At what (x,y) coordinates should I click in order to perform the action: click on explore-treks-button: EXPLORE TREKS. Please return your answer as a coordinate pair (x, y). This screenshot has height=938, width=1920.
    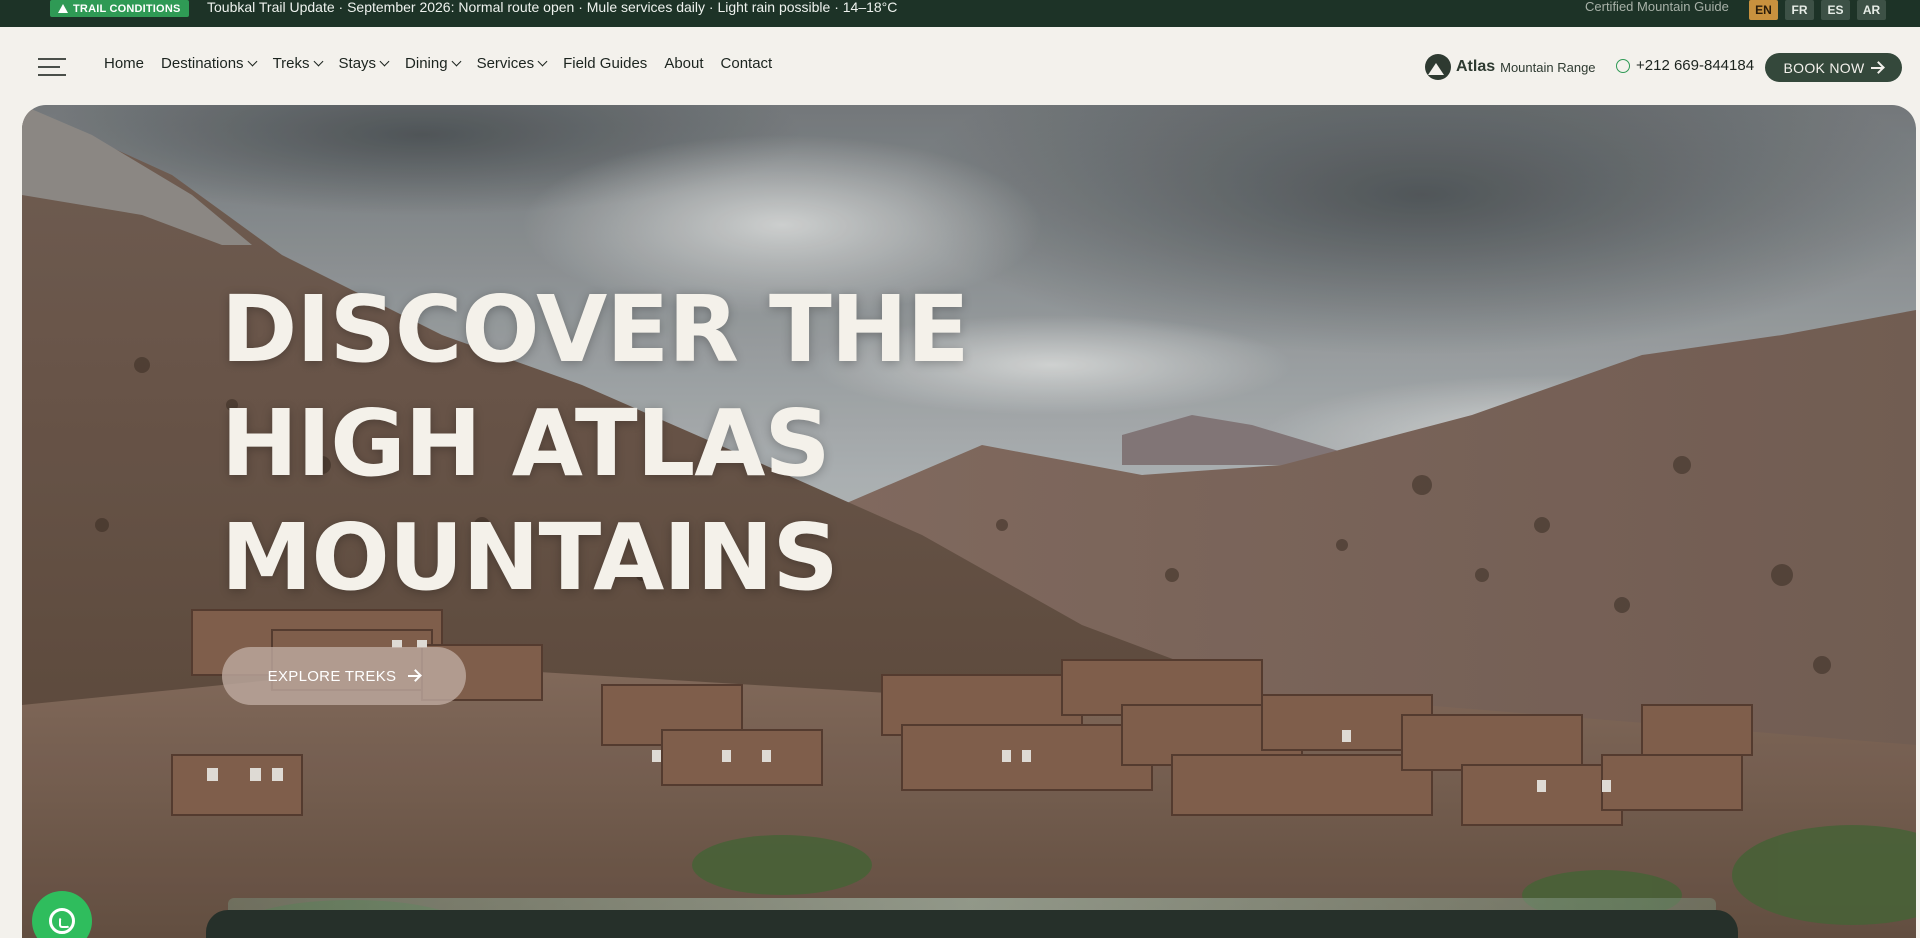
    Looking at the image, I should click on (344, 676).